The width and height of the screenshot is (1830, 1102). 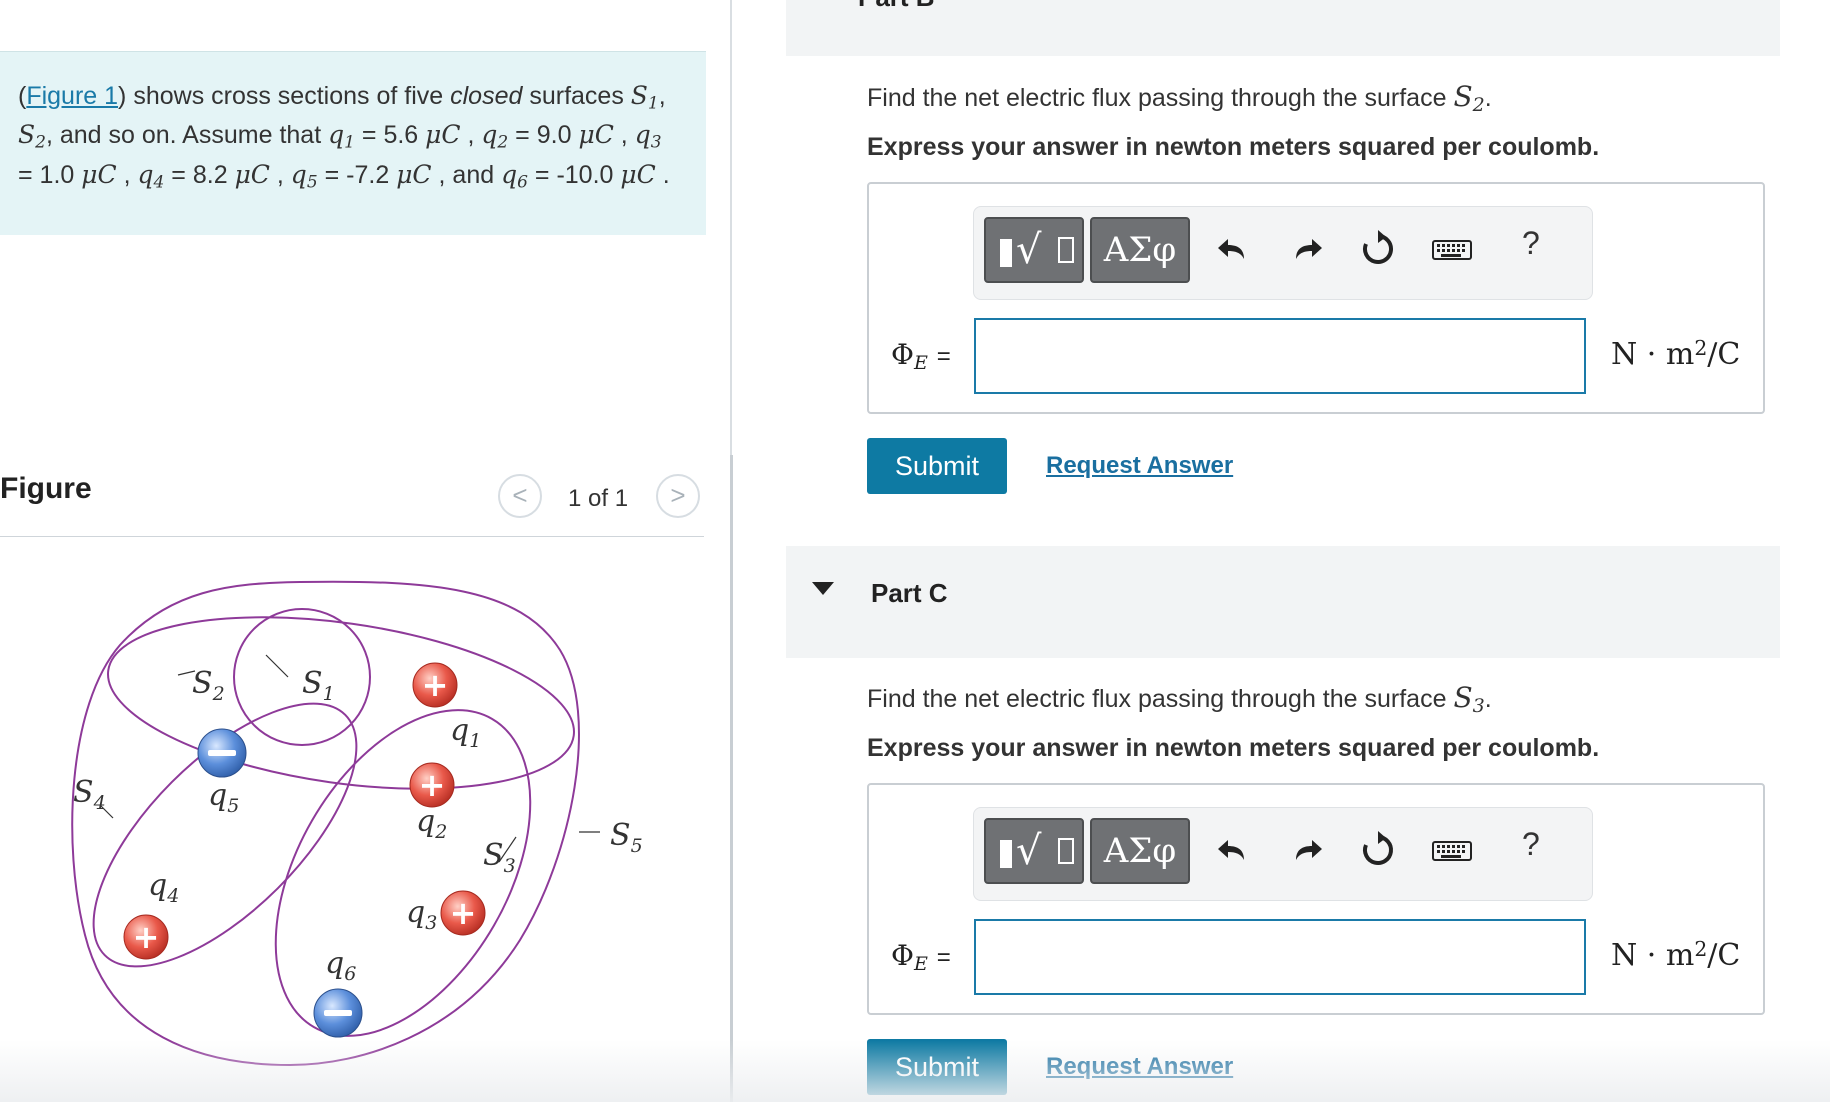 I want to click on part-b-submit-button: Submit, so click(x=937, y=466).